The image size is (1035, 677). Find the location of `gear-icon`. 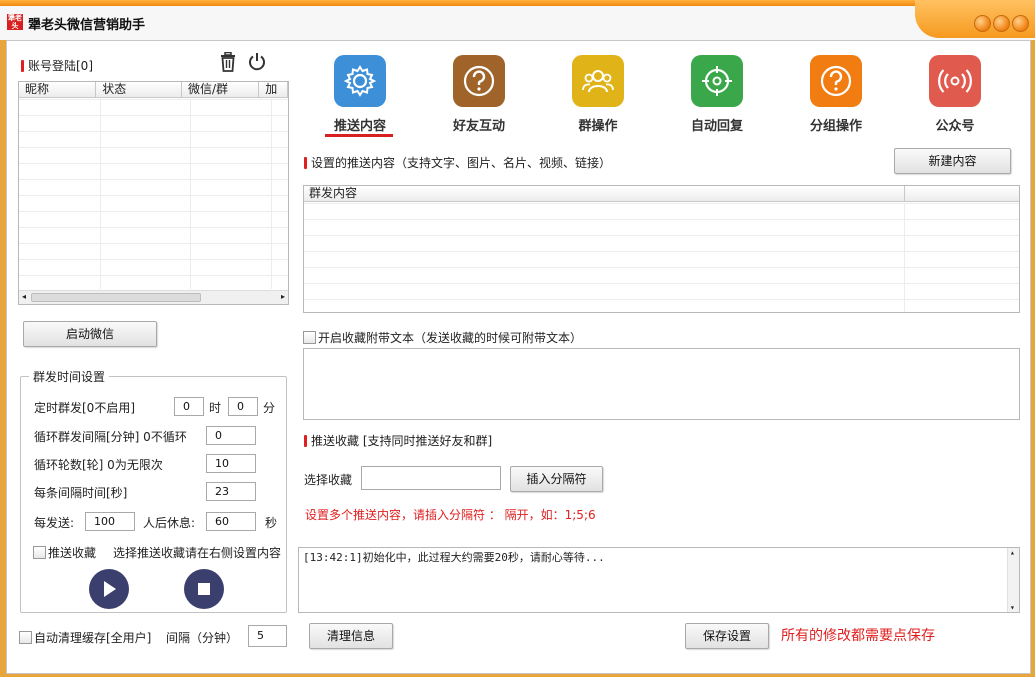

gear-icon is located at coordinates (360, 81).